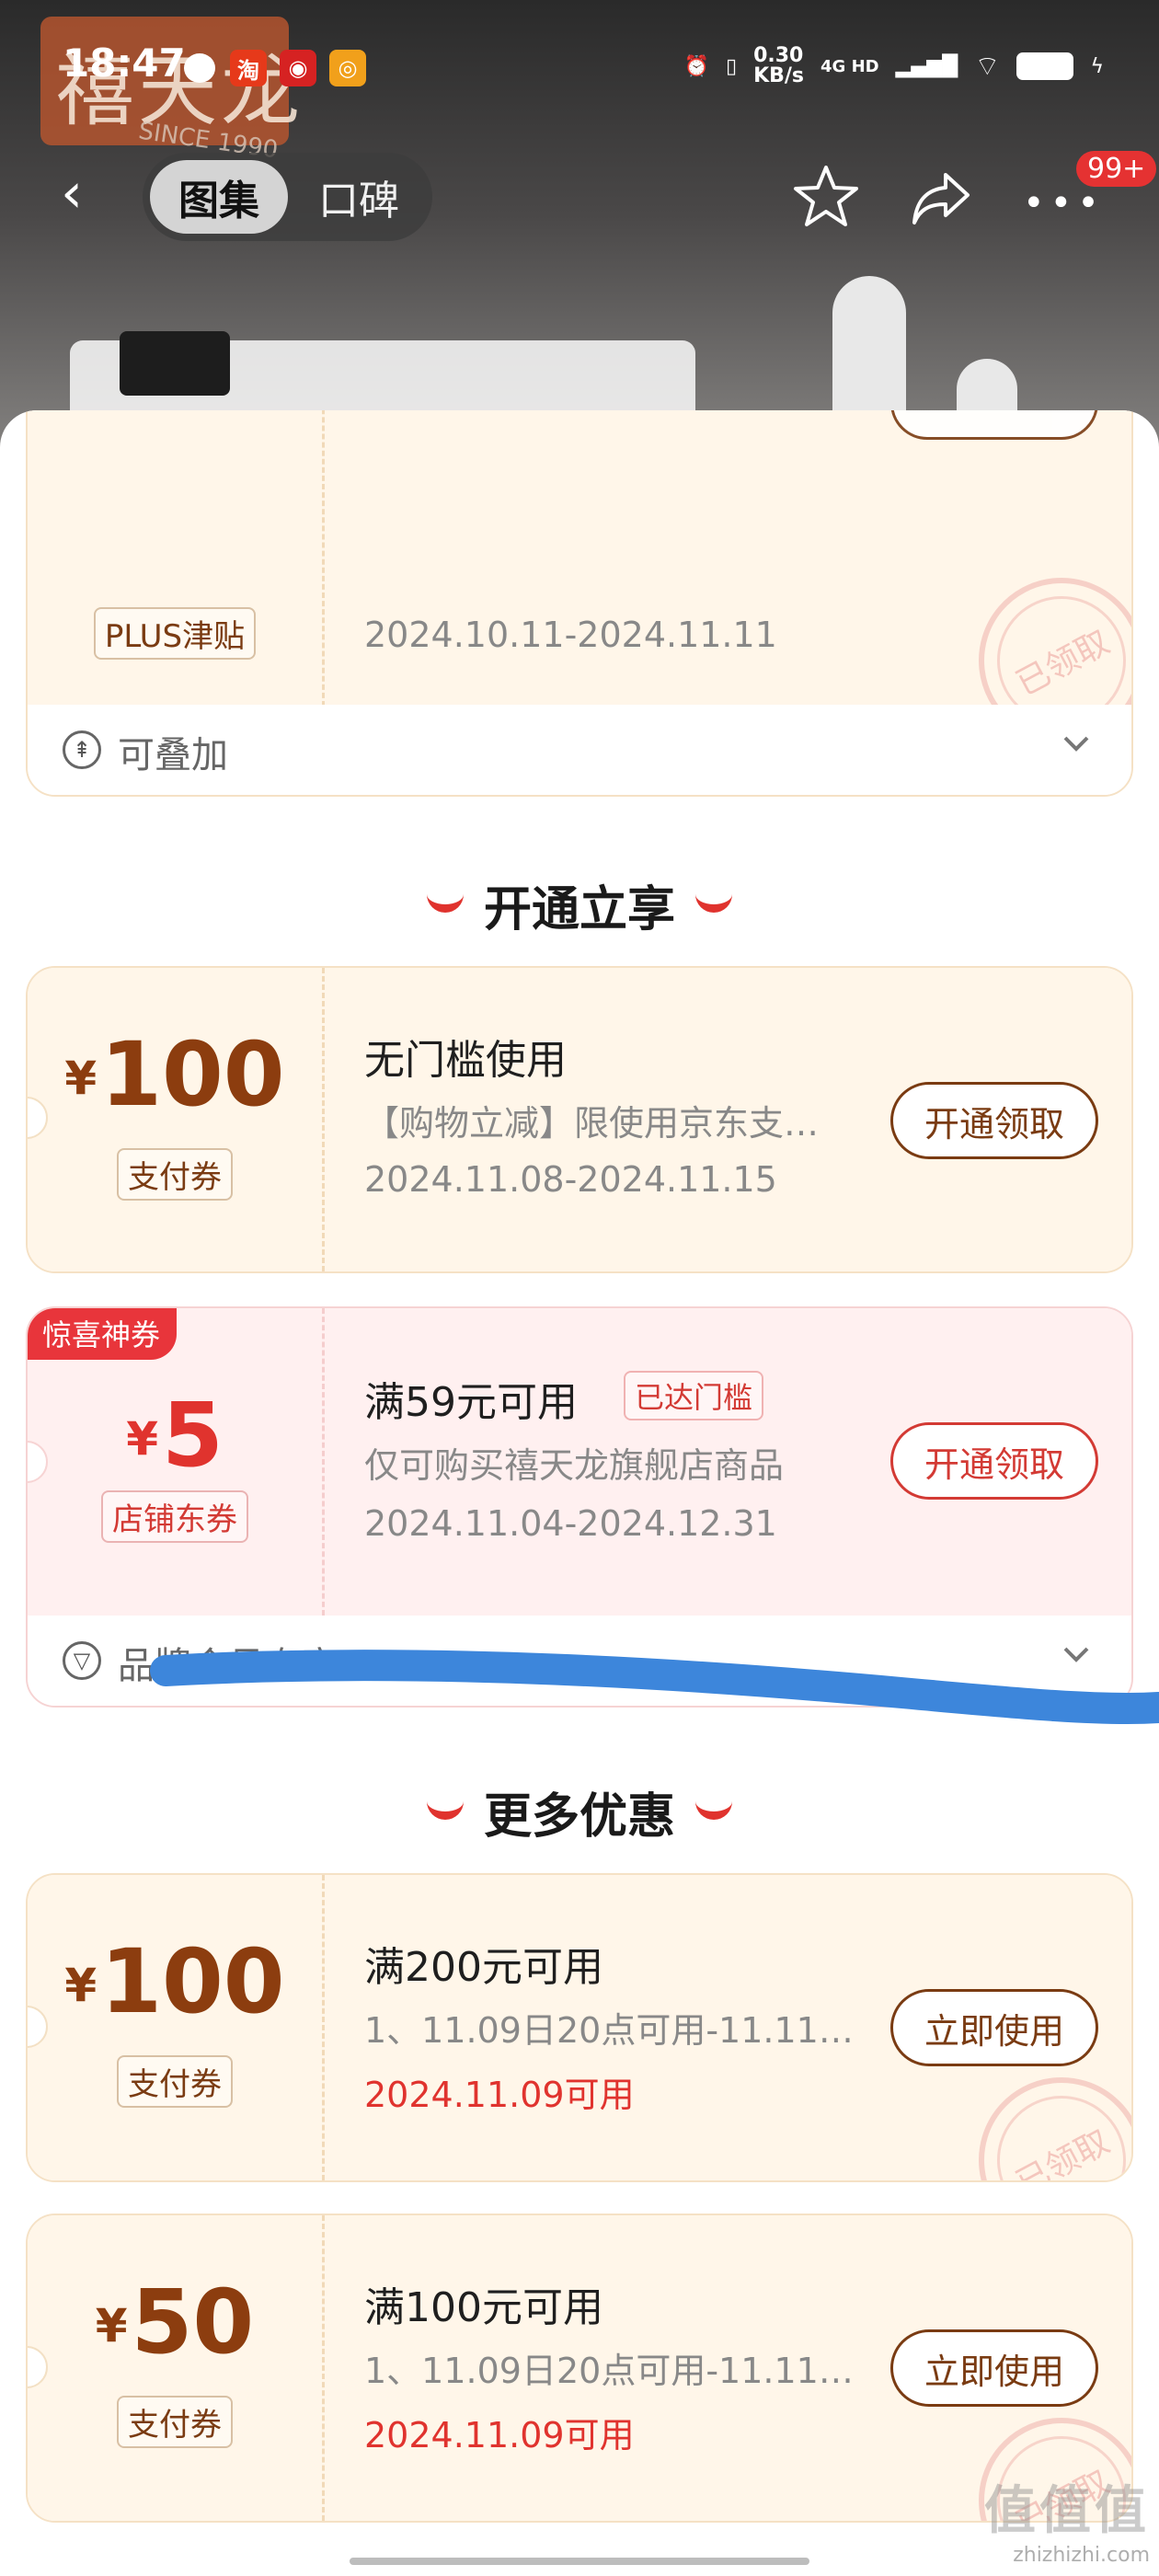  Describe the element at coordinates (82, 749) in the screenshot. I see `stack-icon: ⇞` at that location.